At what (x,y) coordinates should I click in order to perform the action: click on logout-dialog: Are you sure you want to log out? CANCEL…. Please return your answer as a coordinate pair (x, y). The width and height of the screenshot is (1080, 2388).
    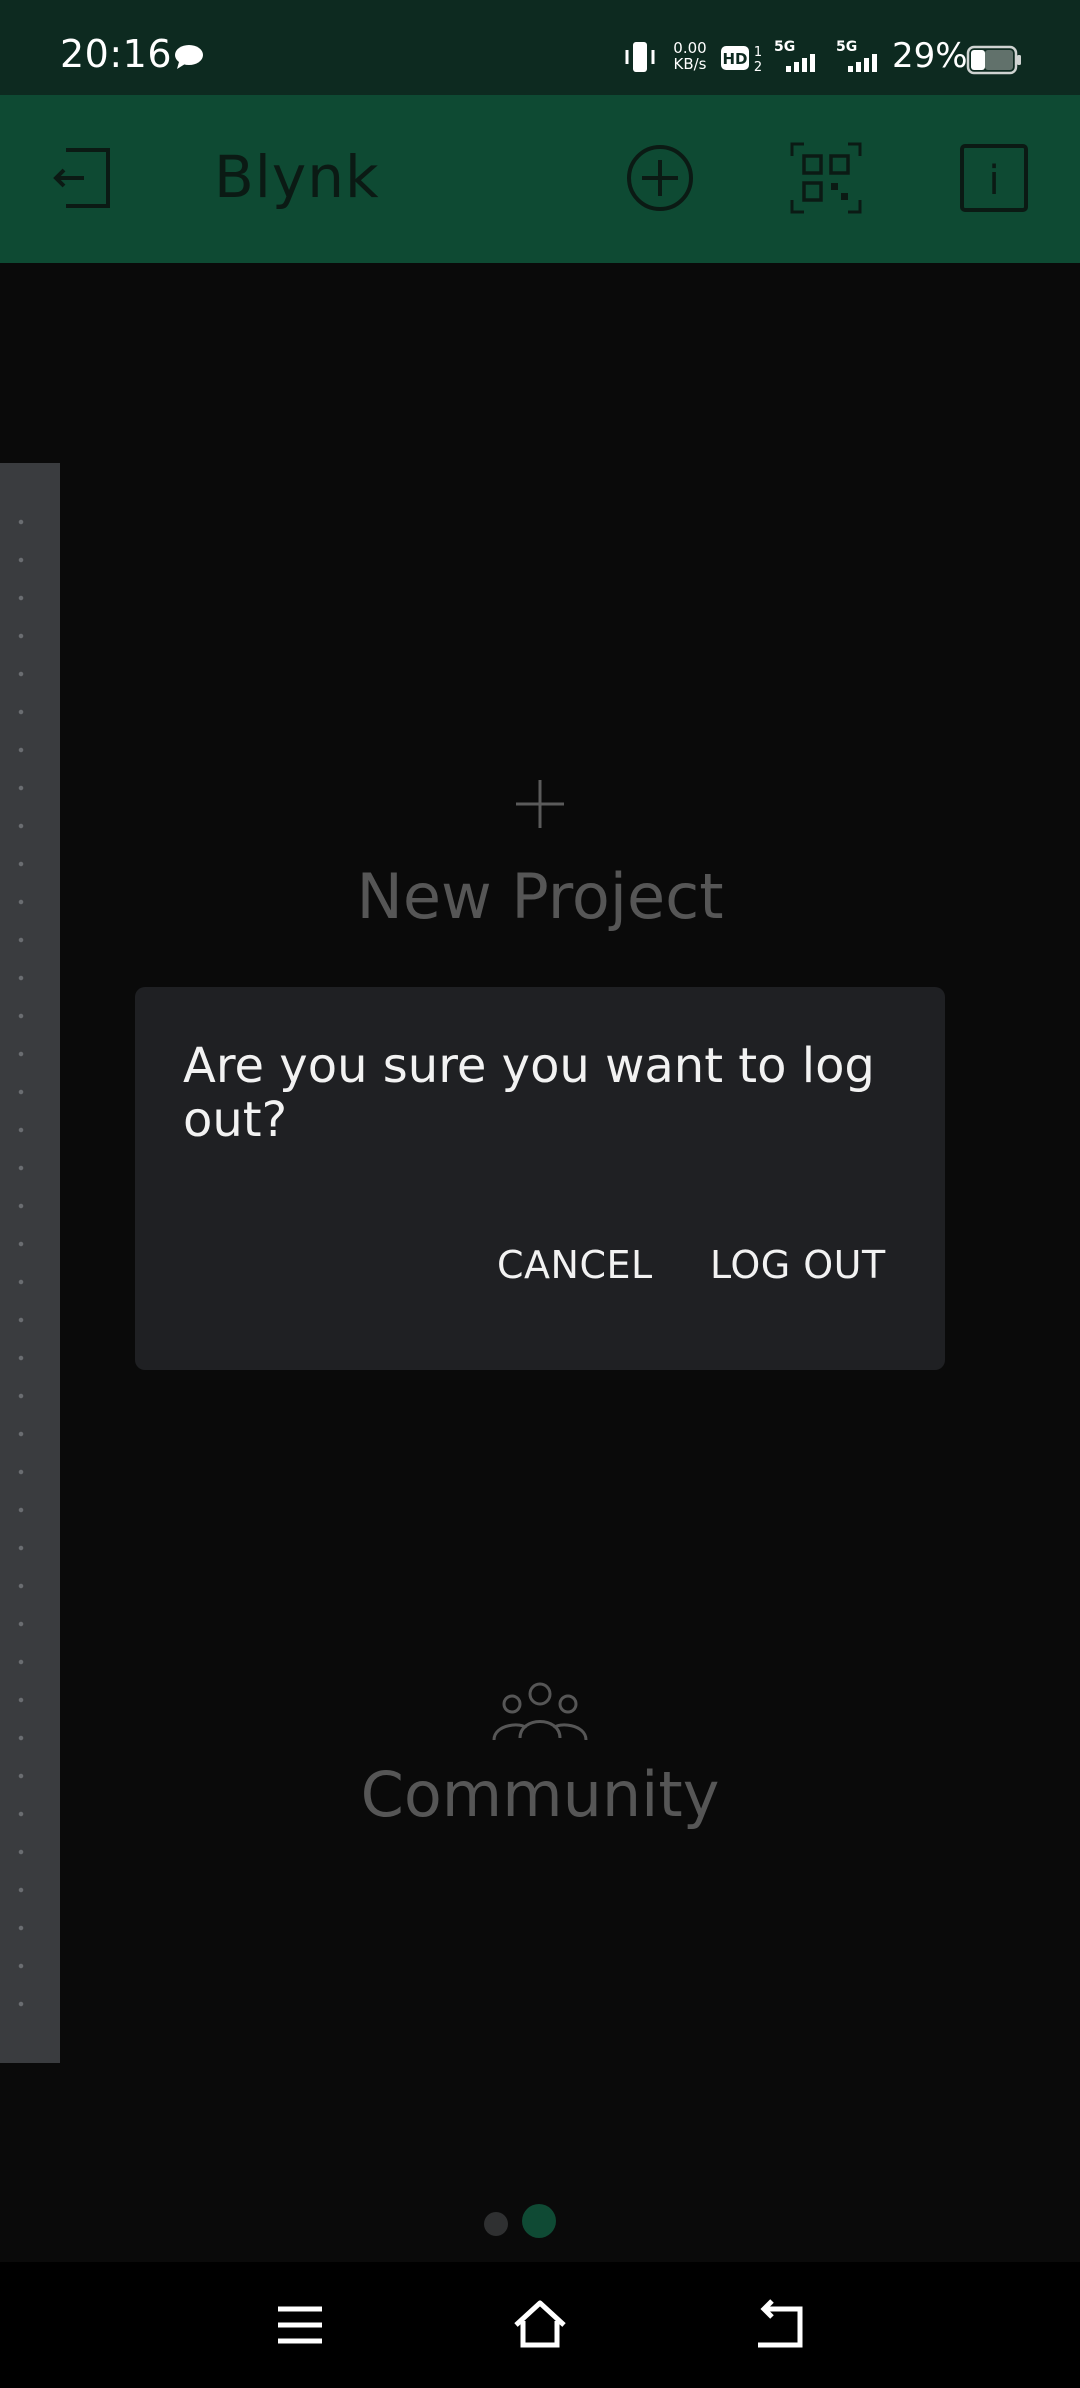
    Looking at the image, I should click on (540, 1178).